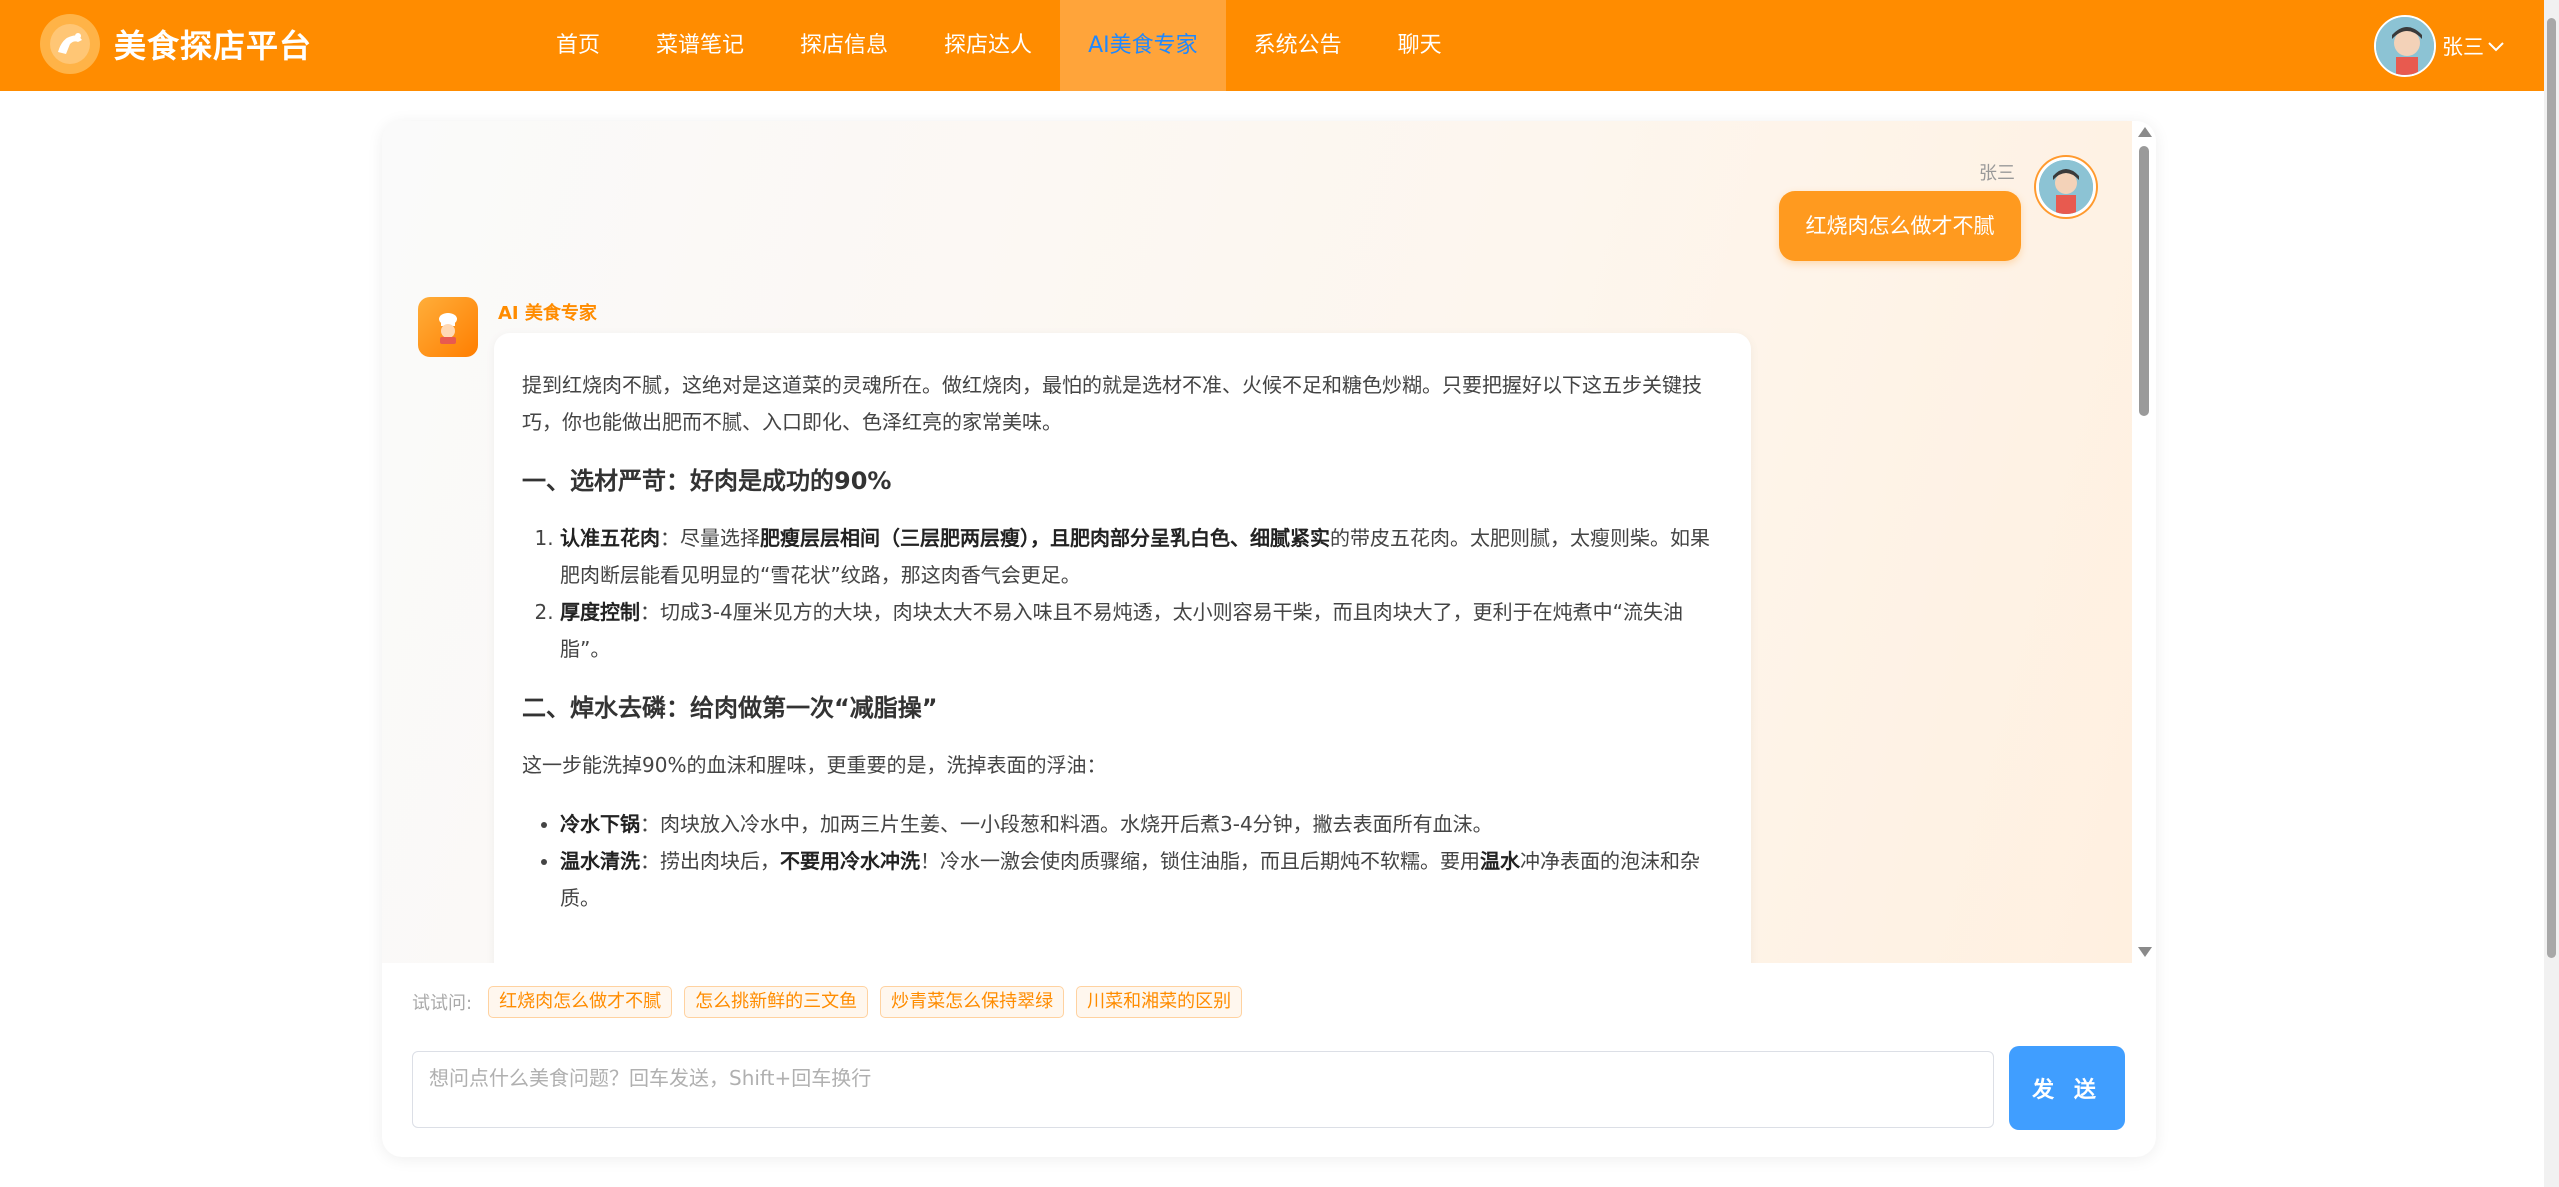 The image size is (2559, 1187). I want to click on nav-food-experts: 探店达人, so click(988, 45).